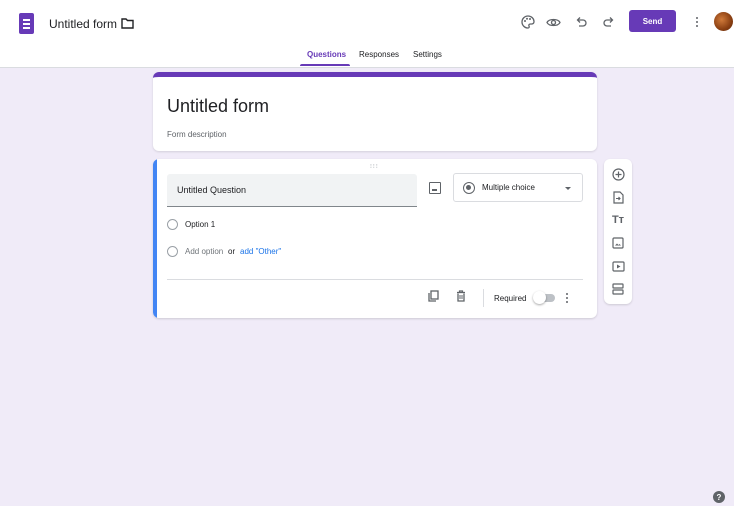 This screenshot has width=734, height=506. What do you see at coordinates (232, 251) in the screenshot?
I see `or-text: or` at bounding box center [232, 251].